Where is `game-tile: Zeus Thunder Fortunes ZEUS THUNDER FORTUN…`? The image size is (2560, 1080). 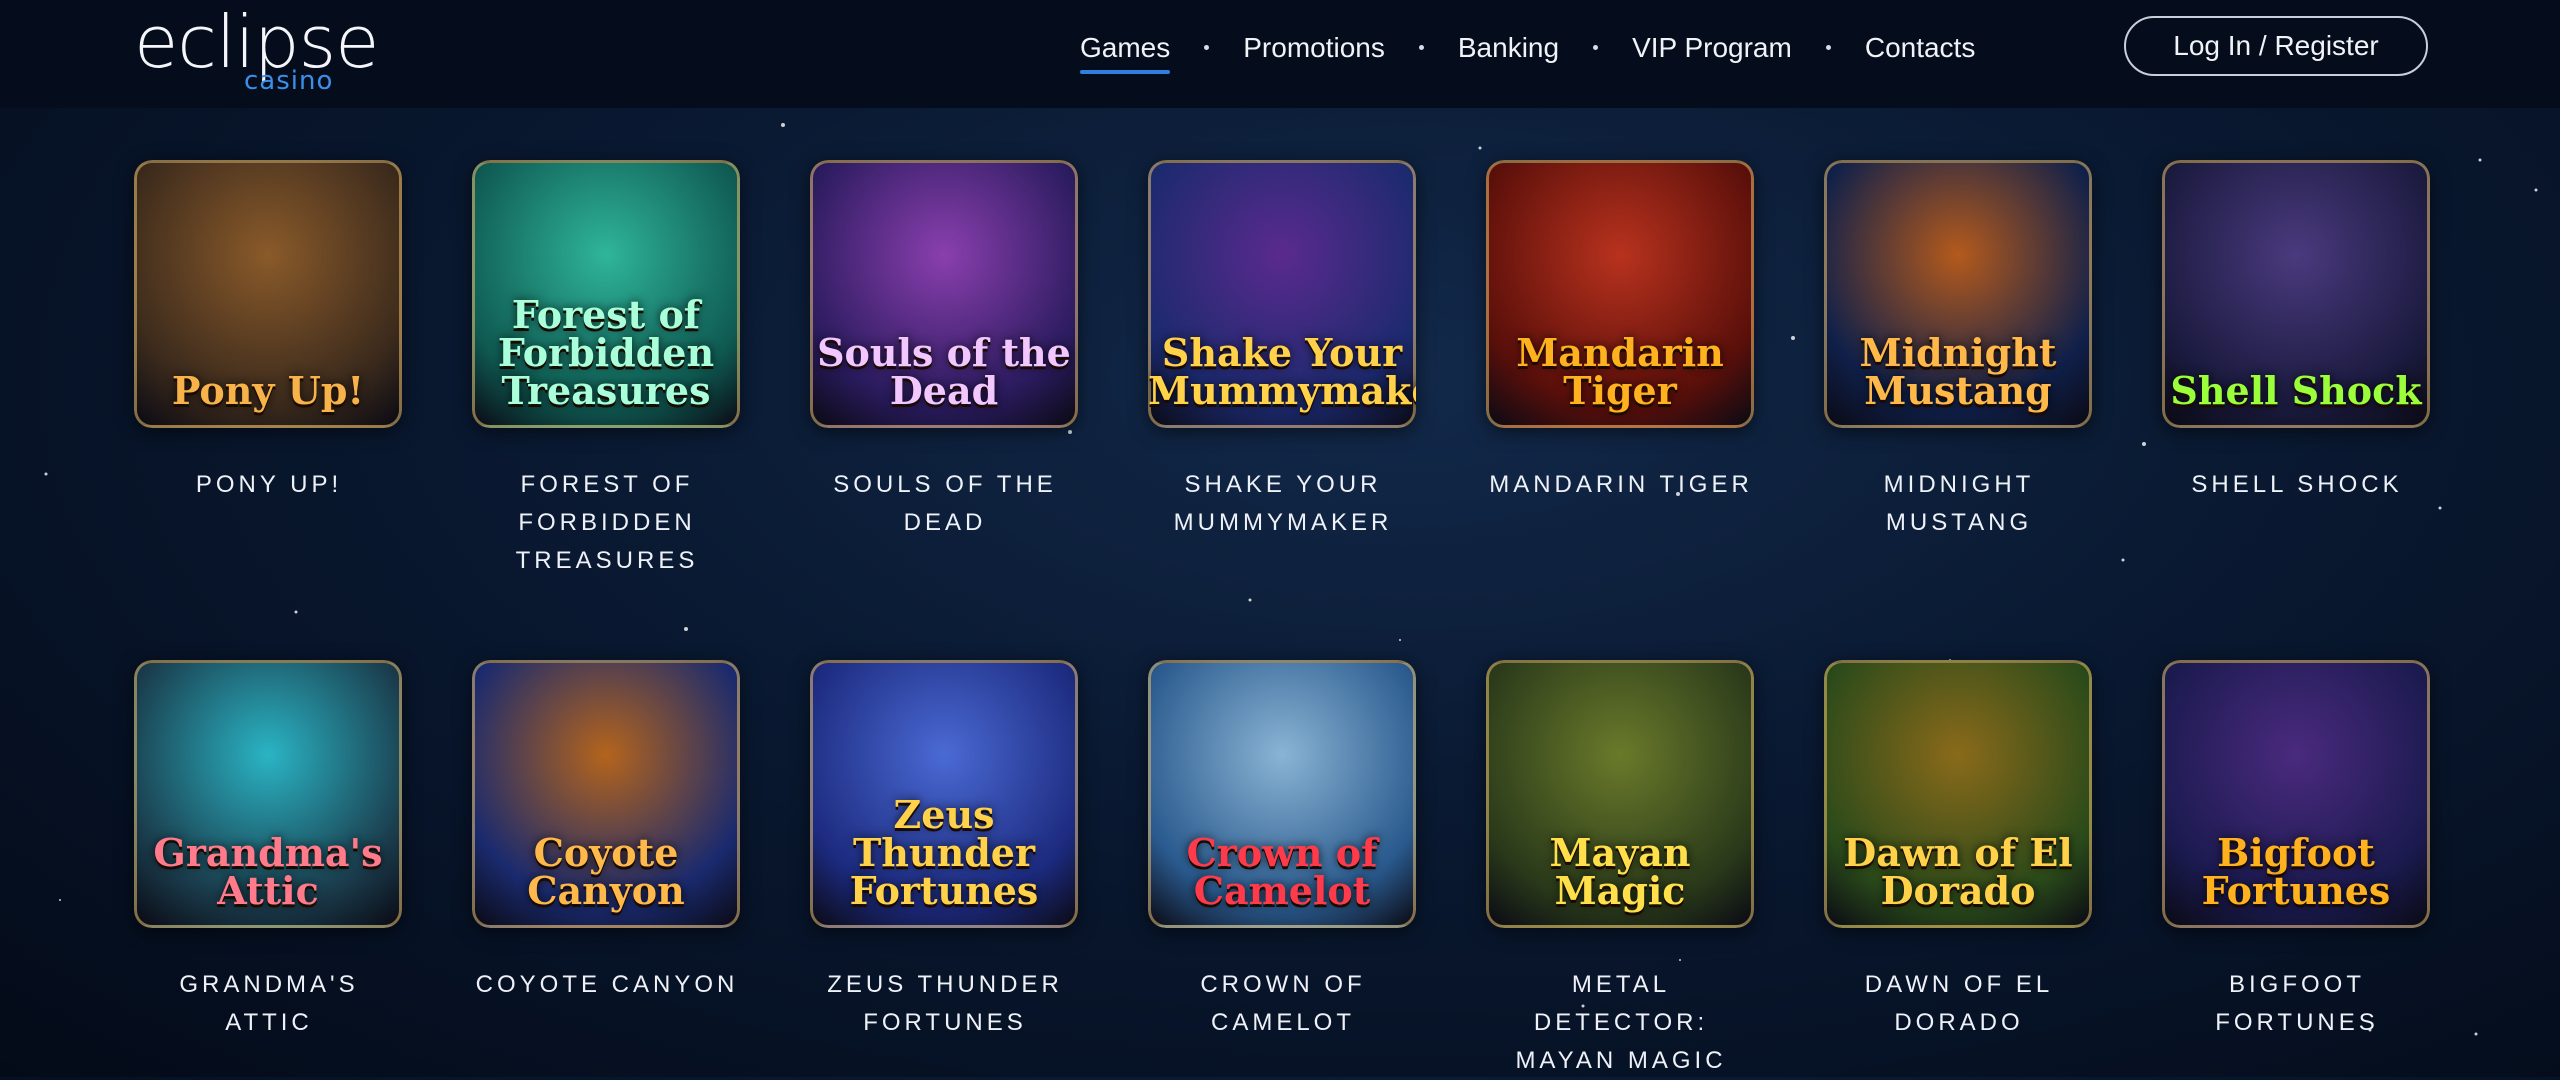 game-tile: Zeus Thunder Fortunes ZEUS THUNDER FORTUN… is located at coordinates (945, 851).